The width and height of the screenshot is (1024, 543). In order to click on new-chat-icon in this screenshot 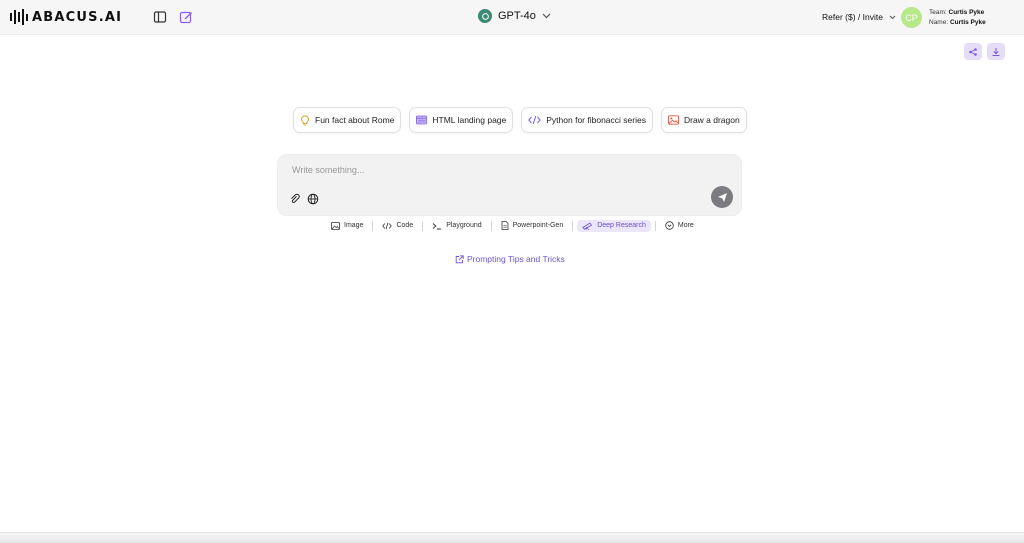, I will do `click(186, 17)`.